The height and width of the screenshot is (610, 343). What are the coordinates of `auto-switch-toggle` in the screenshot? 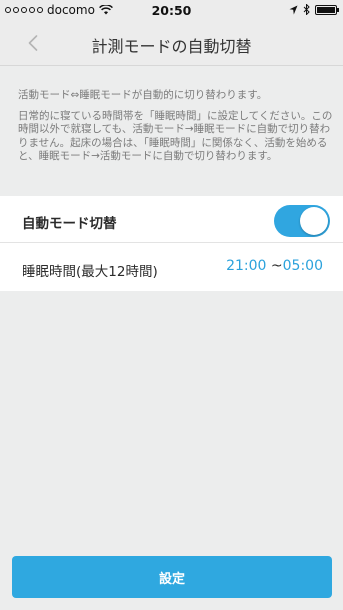 It's located at (302, 221).